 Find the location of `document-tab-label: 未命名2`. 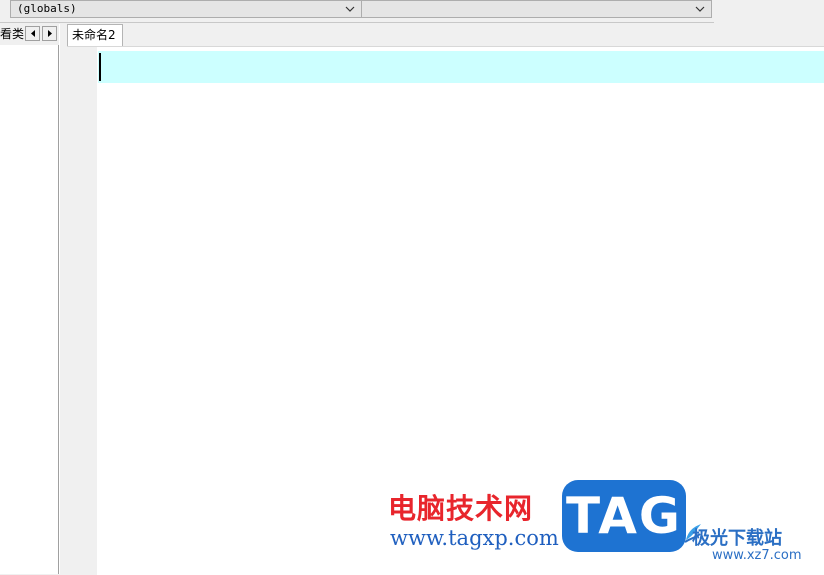

document-tab-label: 未命名2 is located at coordinates (94, 35).